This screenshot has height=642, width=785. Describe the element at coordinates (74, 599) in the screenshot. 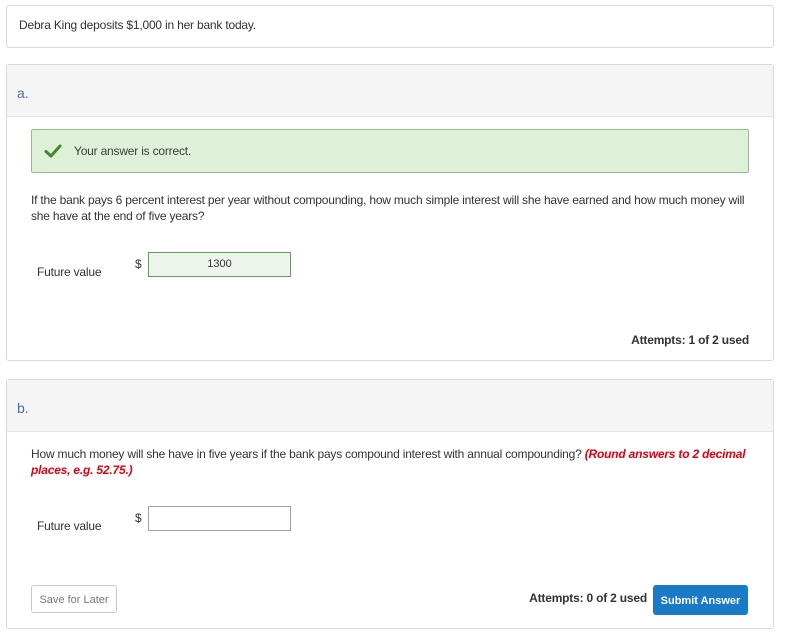

I see `save-for-later-button: Save for Later` at that location.